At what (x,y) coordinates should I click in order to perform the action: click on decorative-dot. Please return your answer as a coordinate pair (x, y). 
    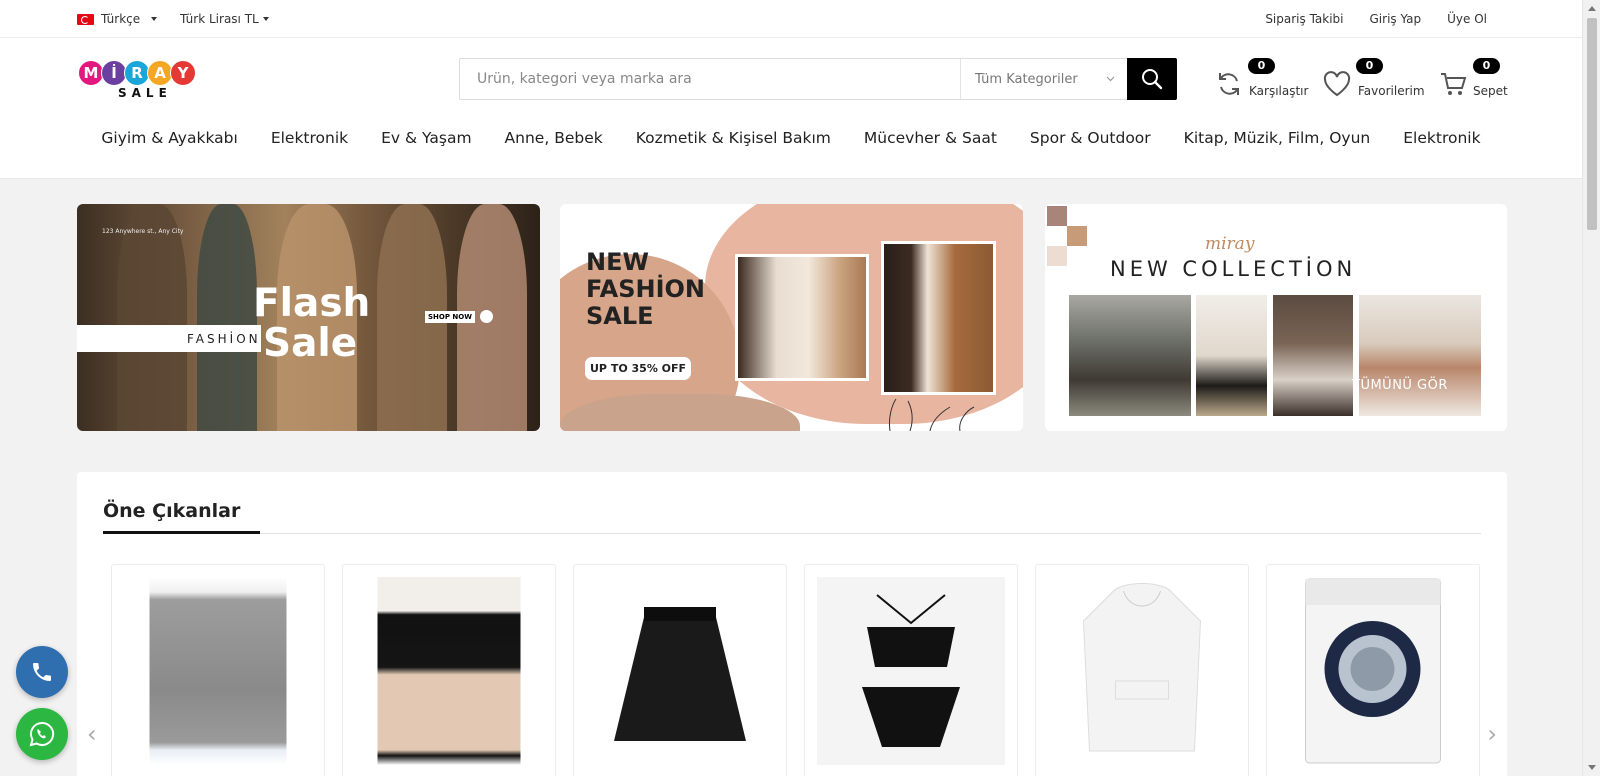
    Looking at the image, I should click on (486, 316).